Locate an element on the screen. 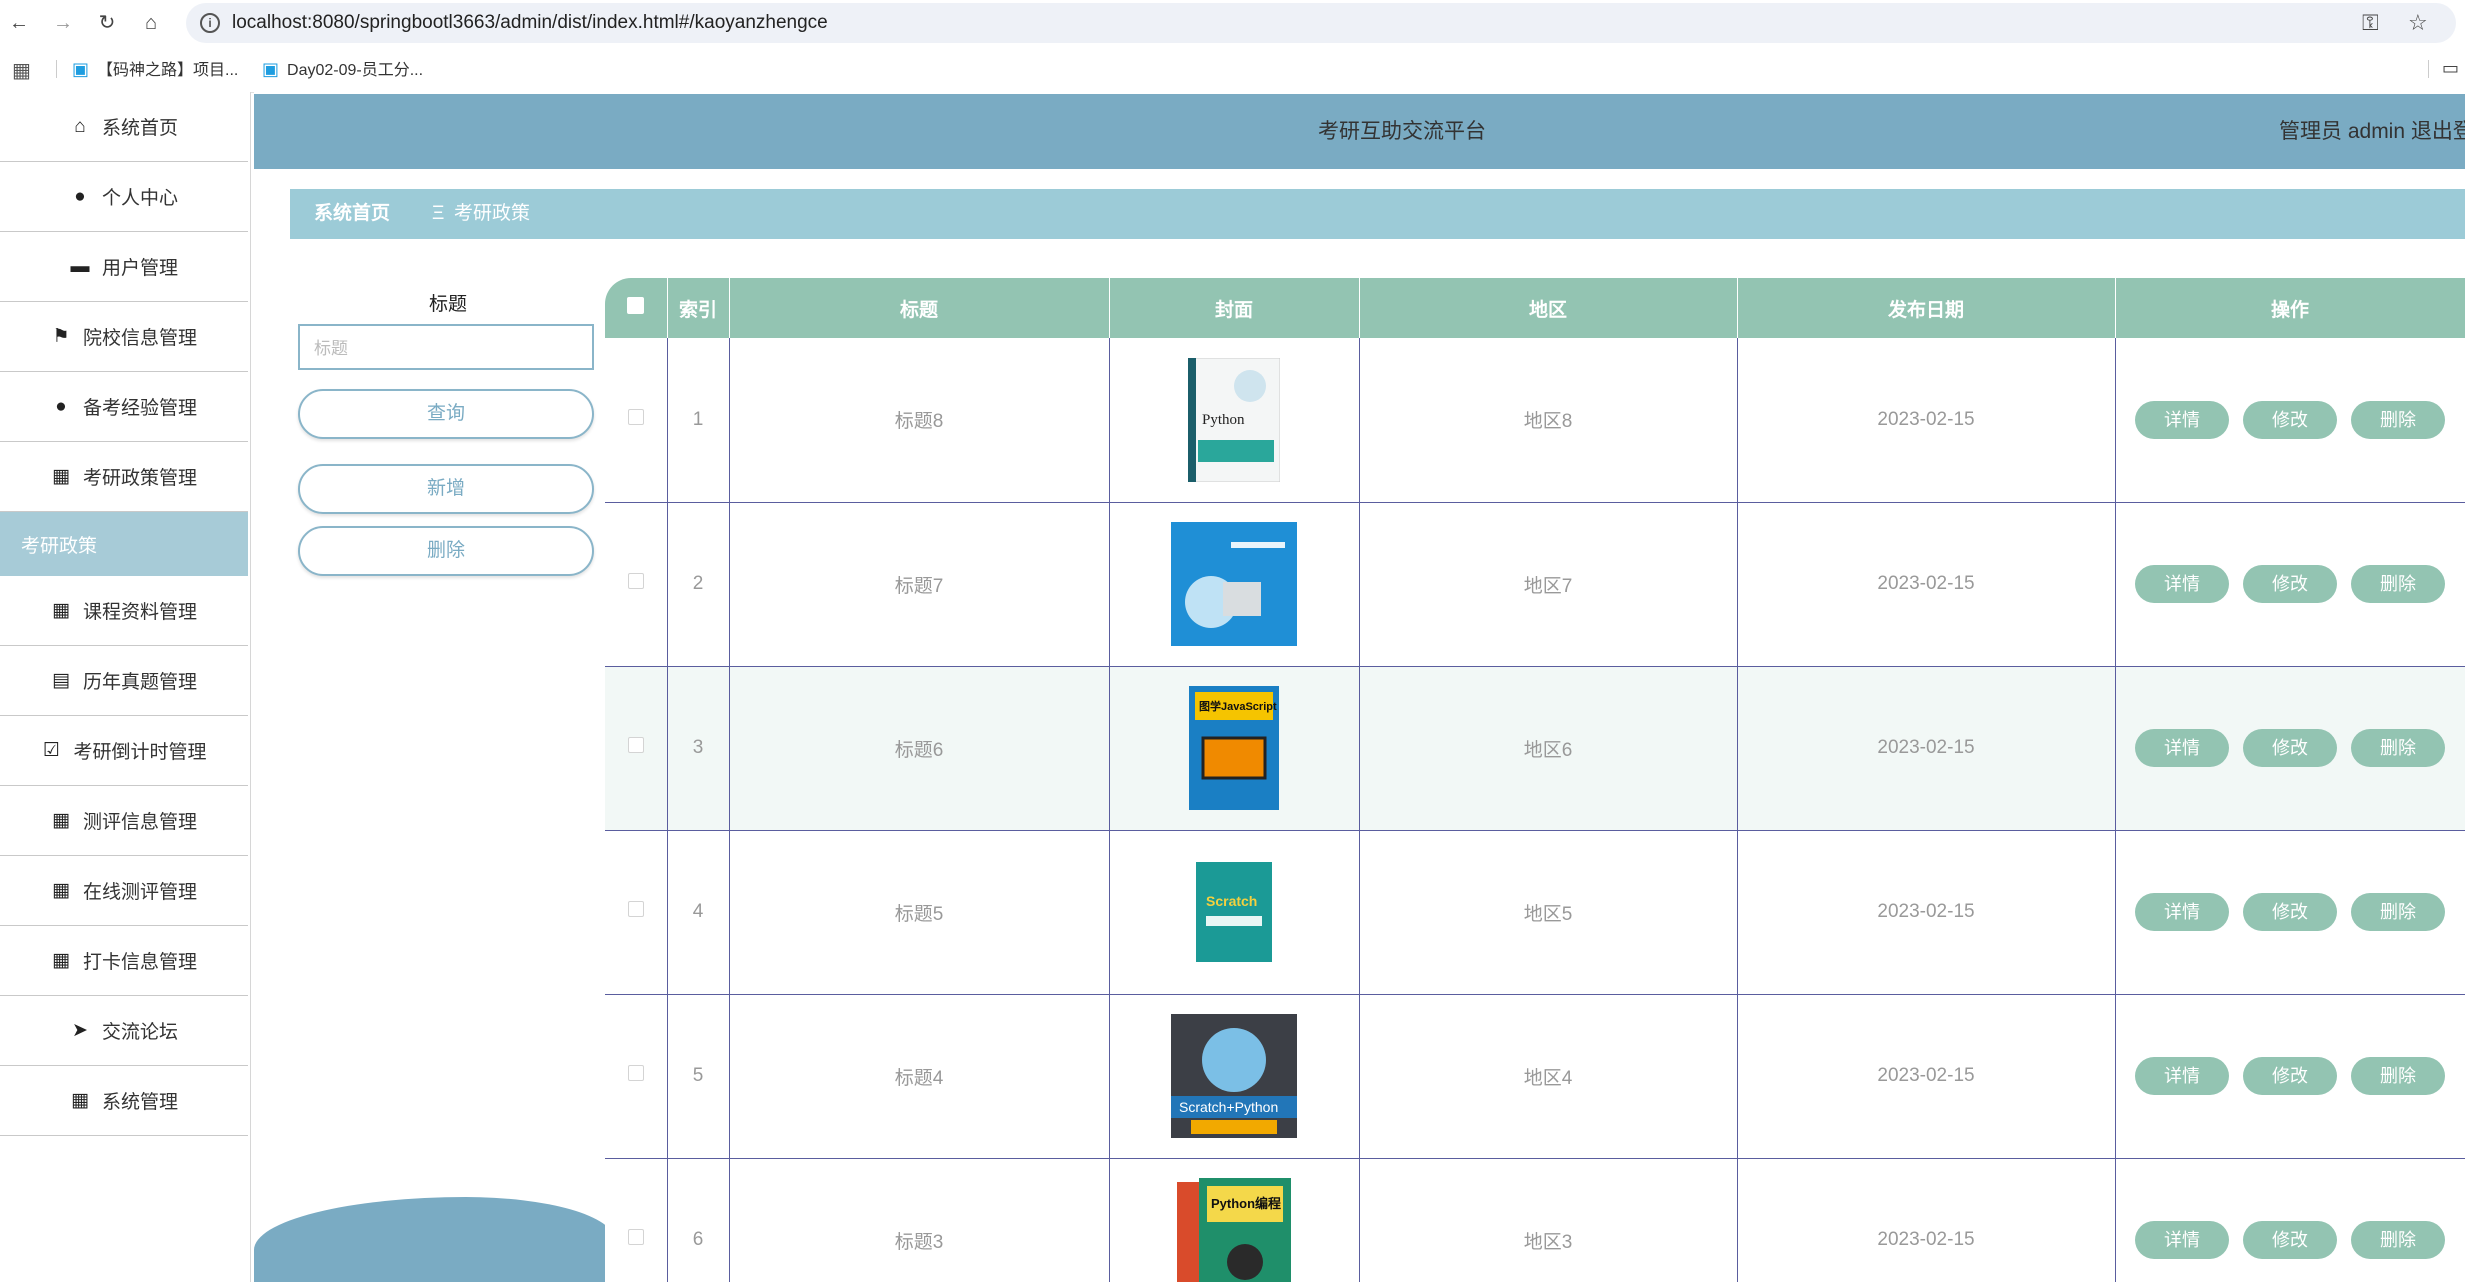 The image size is (2465, 1282). bookmarks-separator is located at coordinates (56, 69).